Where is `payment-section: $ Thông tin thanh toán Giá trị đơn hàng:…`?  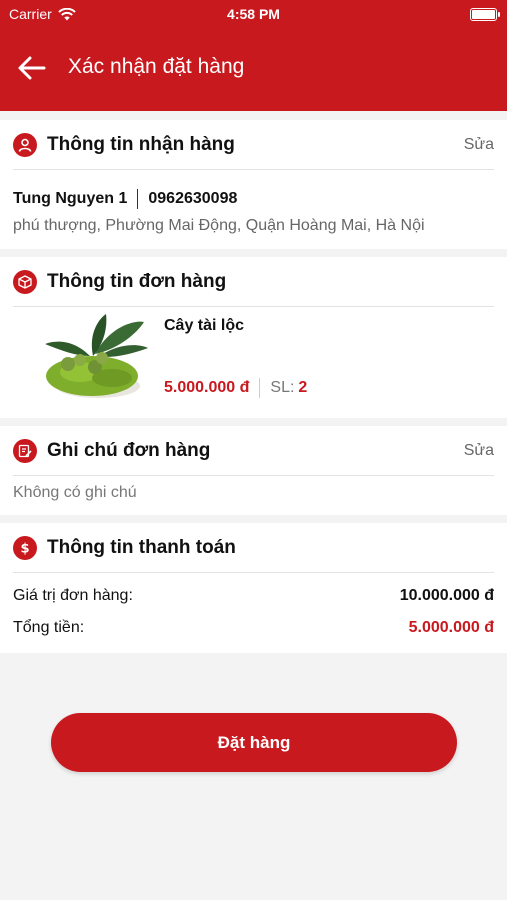 payment-section: $ Thông tin thanh toán Giá trị đơn hàng:… is located at coordinates (253, 588).